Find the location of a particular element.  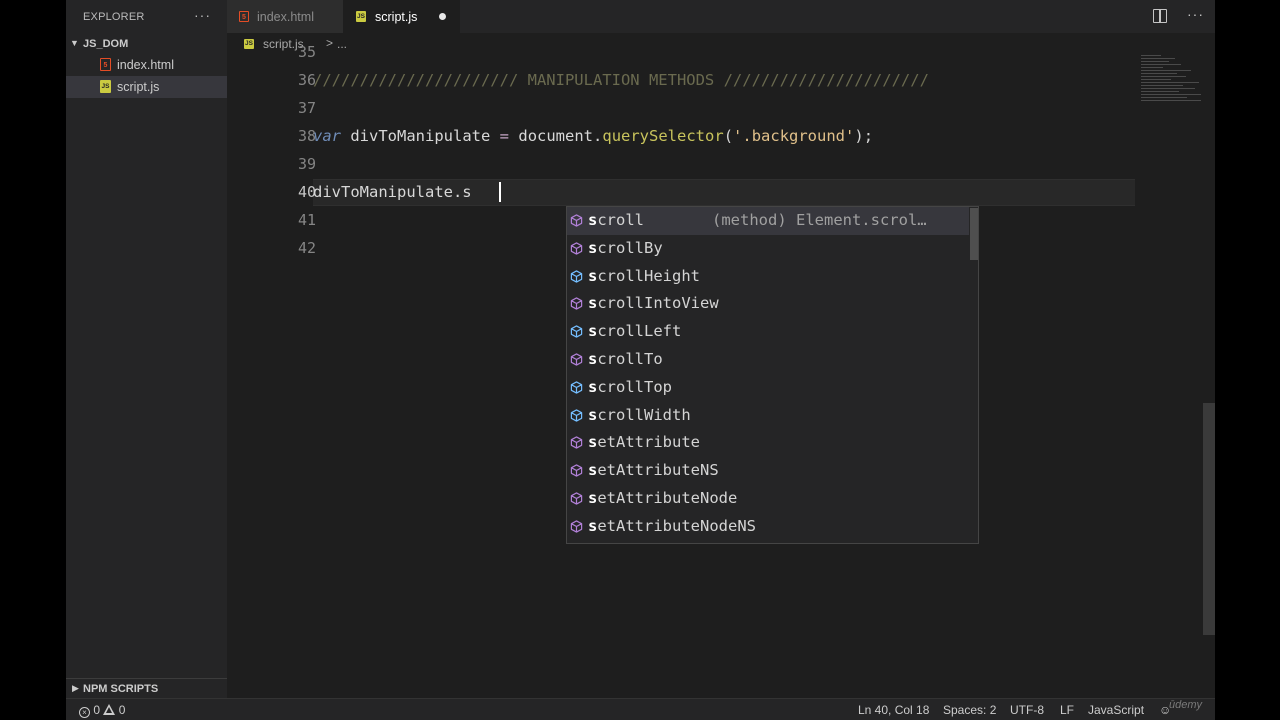

tab-script-js: JS script.js is located at coordinates (401, 16).